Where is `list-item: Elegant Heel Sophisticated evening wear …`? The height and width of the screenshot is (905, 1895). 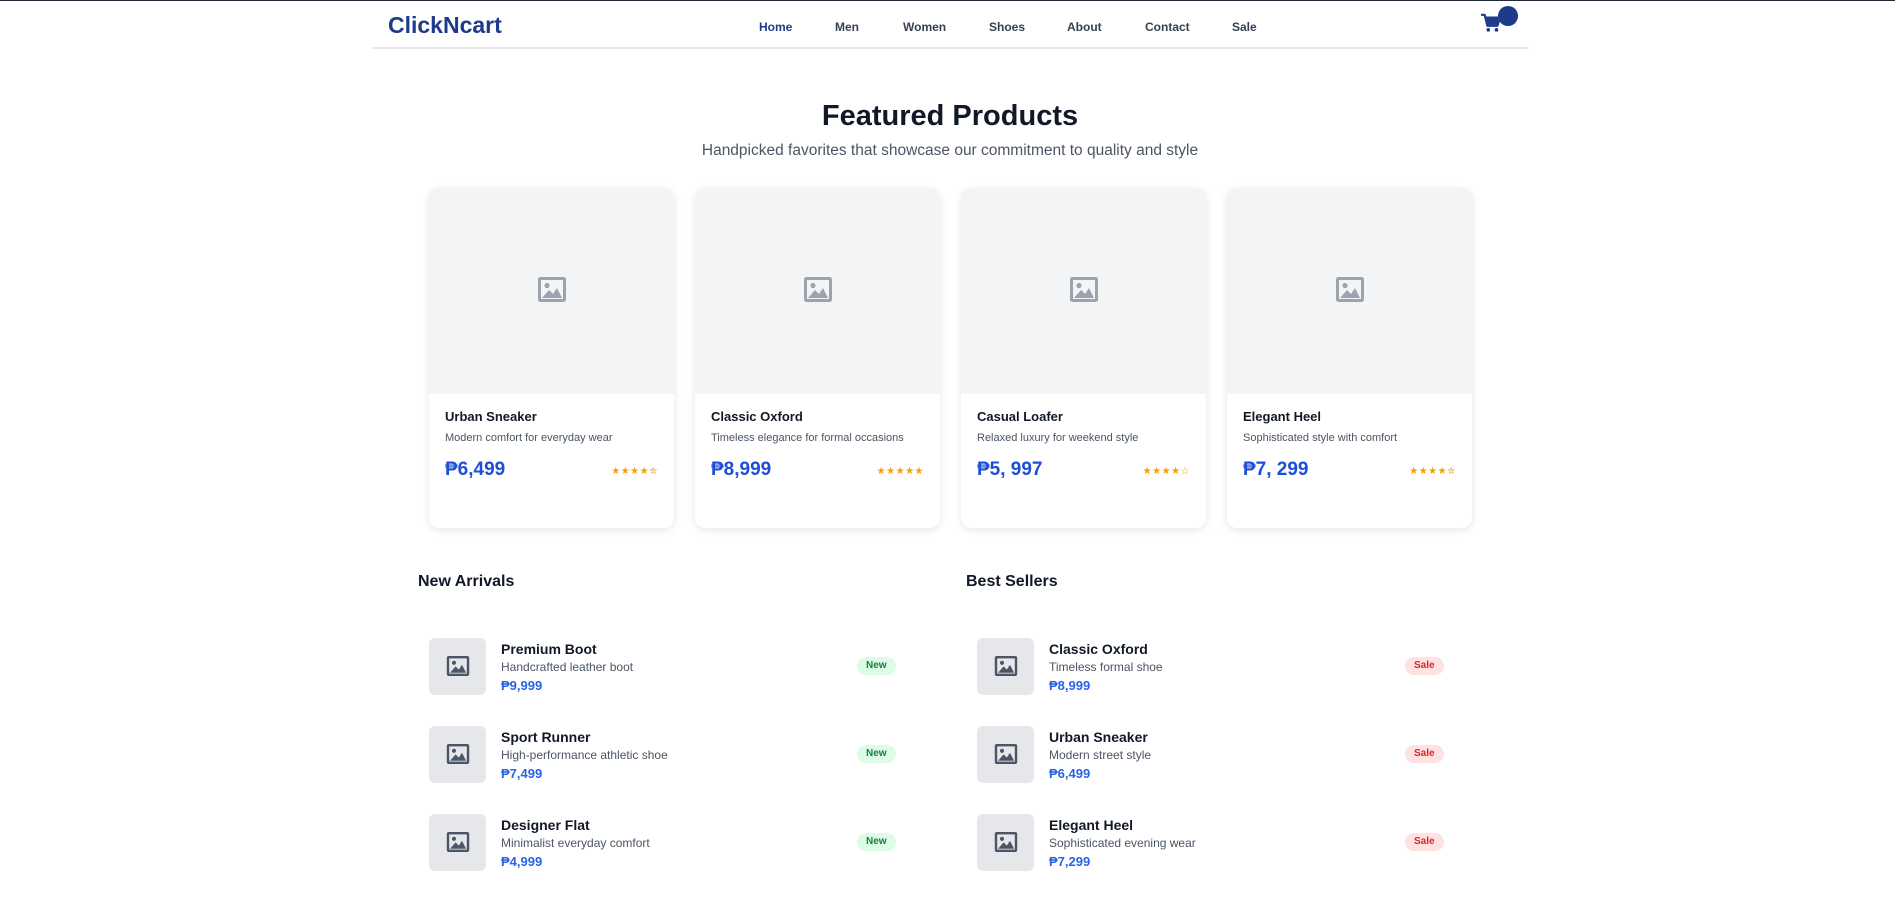
list-item: Elegant Heel Sophisticated evening wear … is located at coordinates (1212, 844).